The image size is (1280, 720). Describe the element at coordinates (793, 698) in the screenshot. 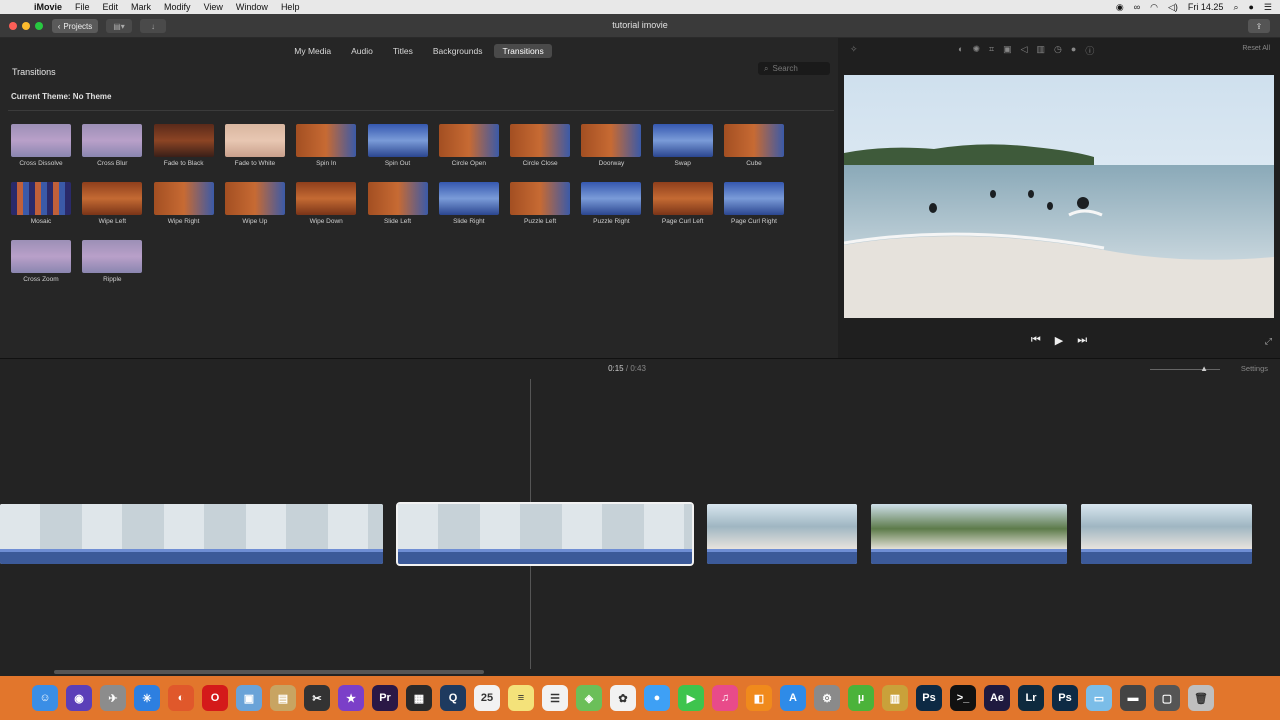

I see `app-store-icon: A` at that location.